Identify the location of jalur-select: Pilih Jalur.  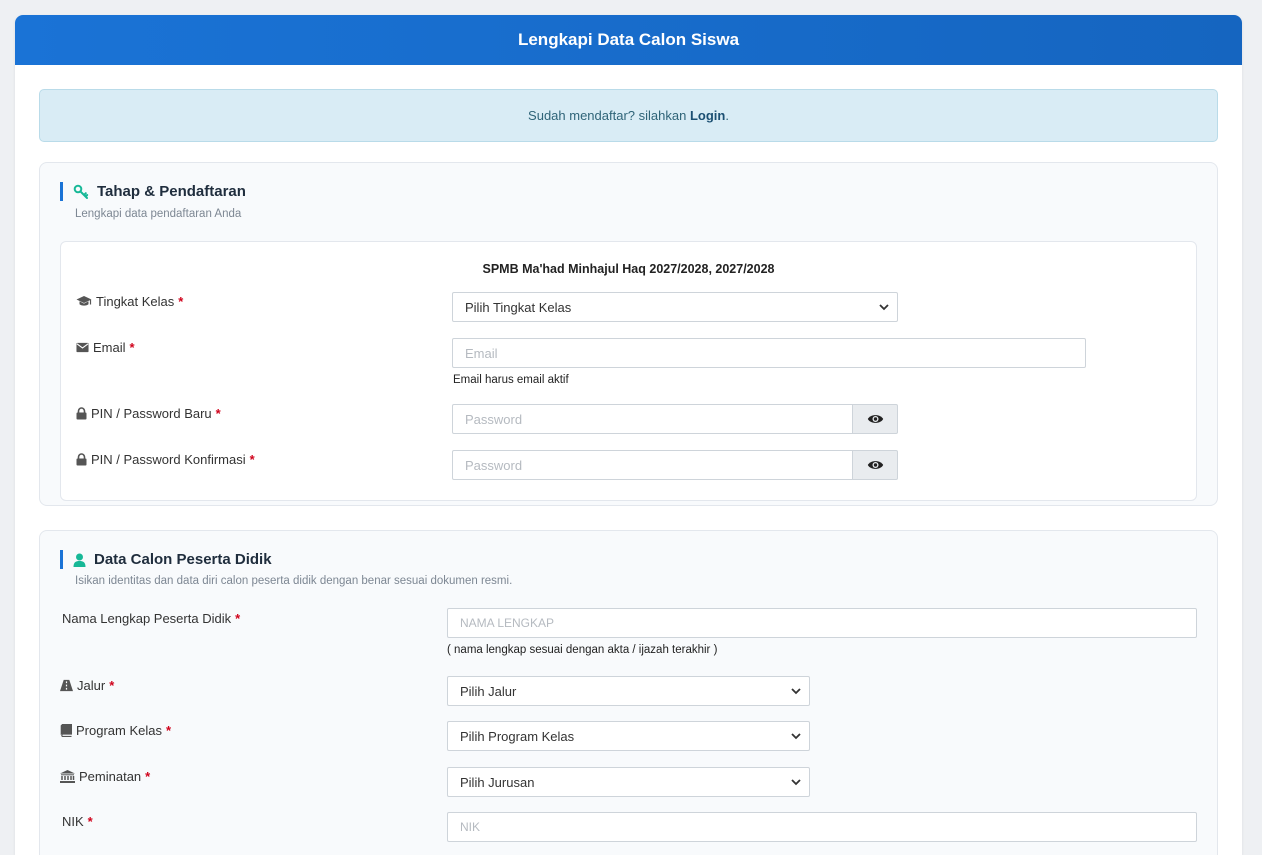
(628, 691).